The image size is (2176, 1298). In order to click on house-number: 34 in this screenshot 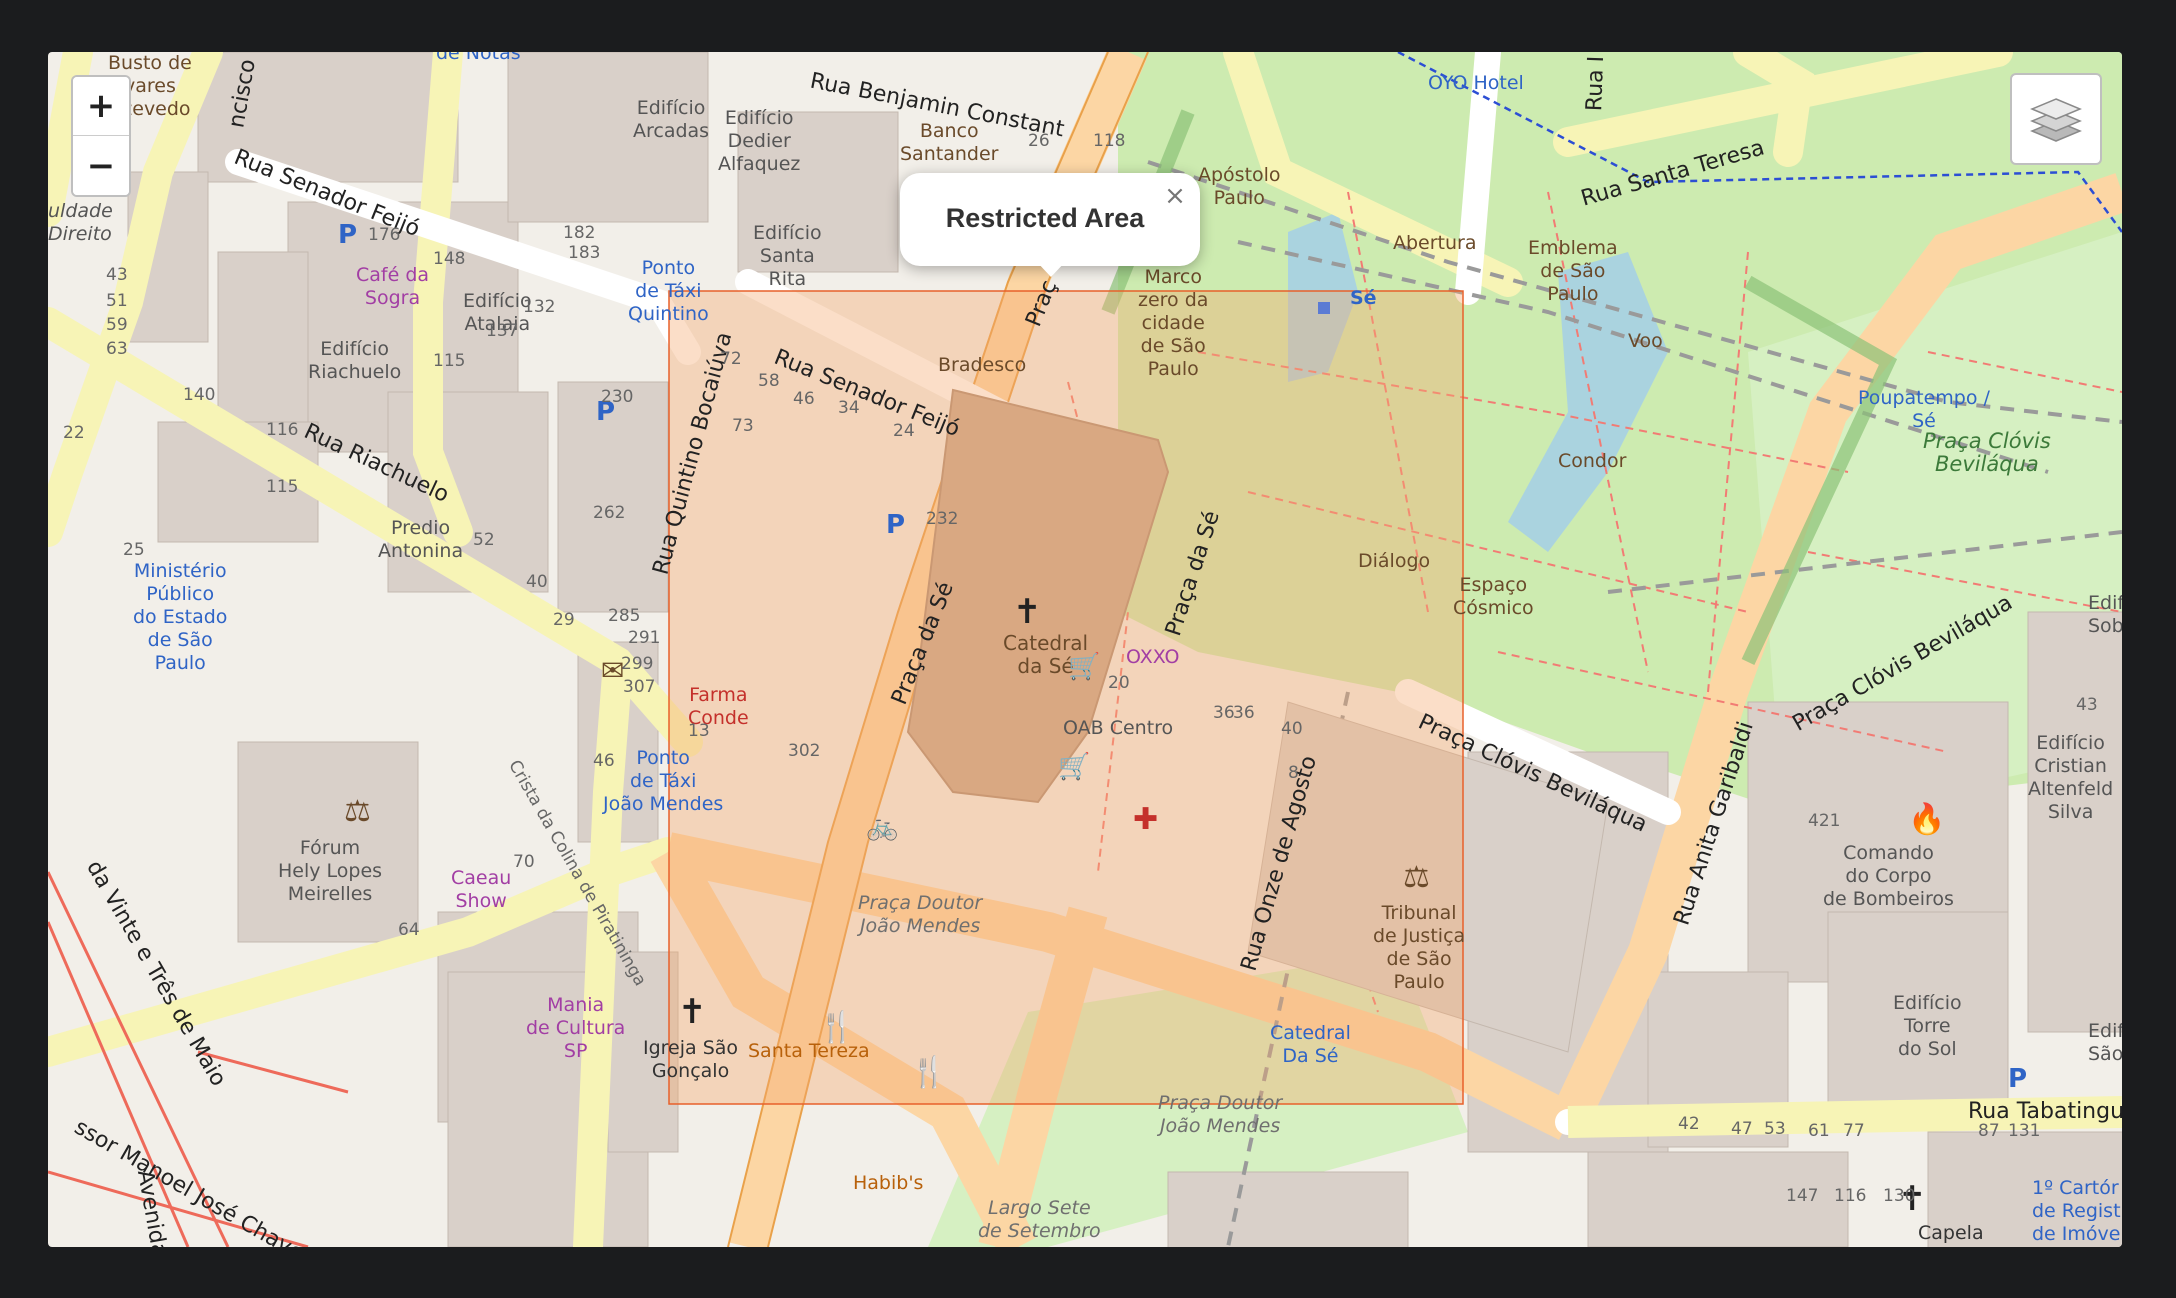, I will do `click(849, 408)`.